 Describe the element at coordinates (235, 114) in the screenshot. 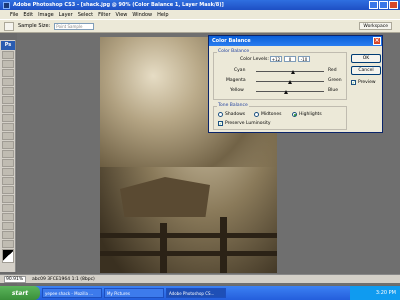

I see `shadows-label: Shadows` at that location.